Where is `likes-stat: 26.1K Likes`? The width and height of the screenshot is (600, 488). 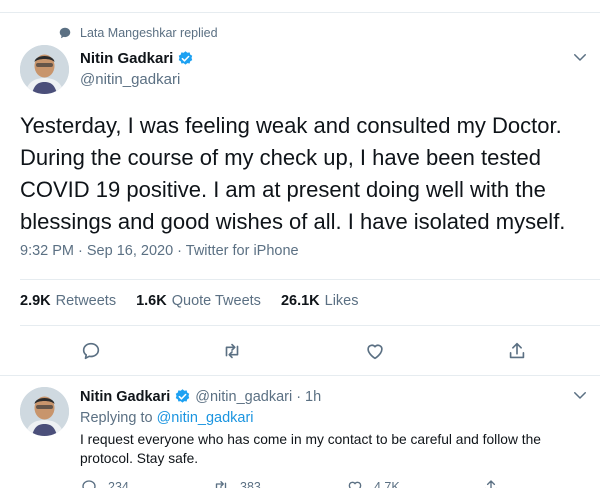
likes-stat: 26.1K Likes is located at coordinates (320, 301).